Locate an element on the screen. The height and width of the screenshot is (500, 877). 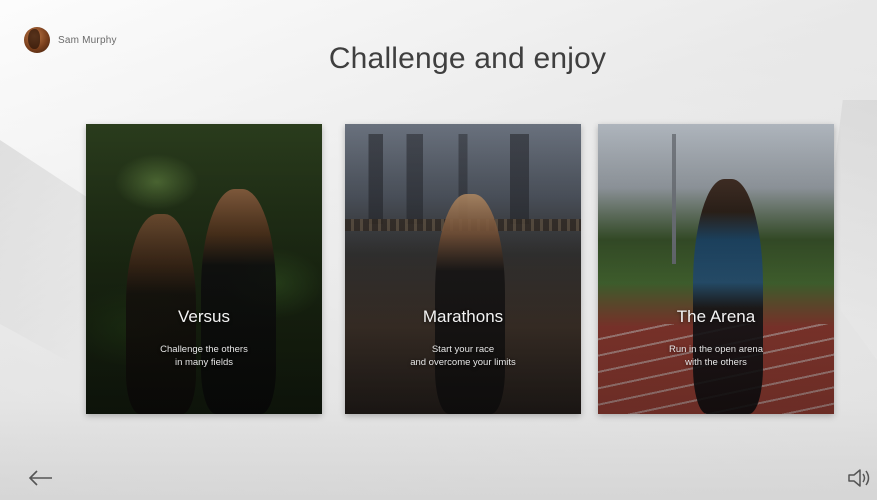
speaker-icon is located at coordinates (859, 478).